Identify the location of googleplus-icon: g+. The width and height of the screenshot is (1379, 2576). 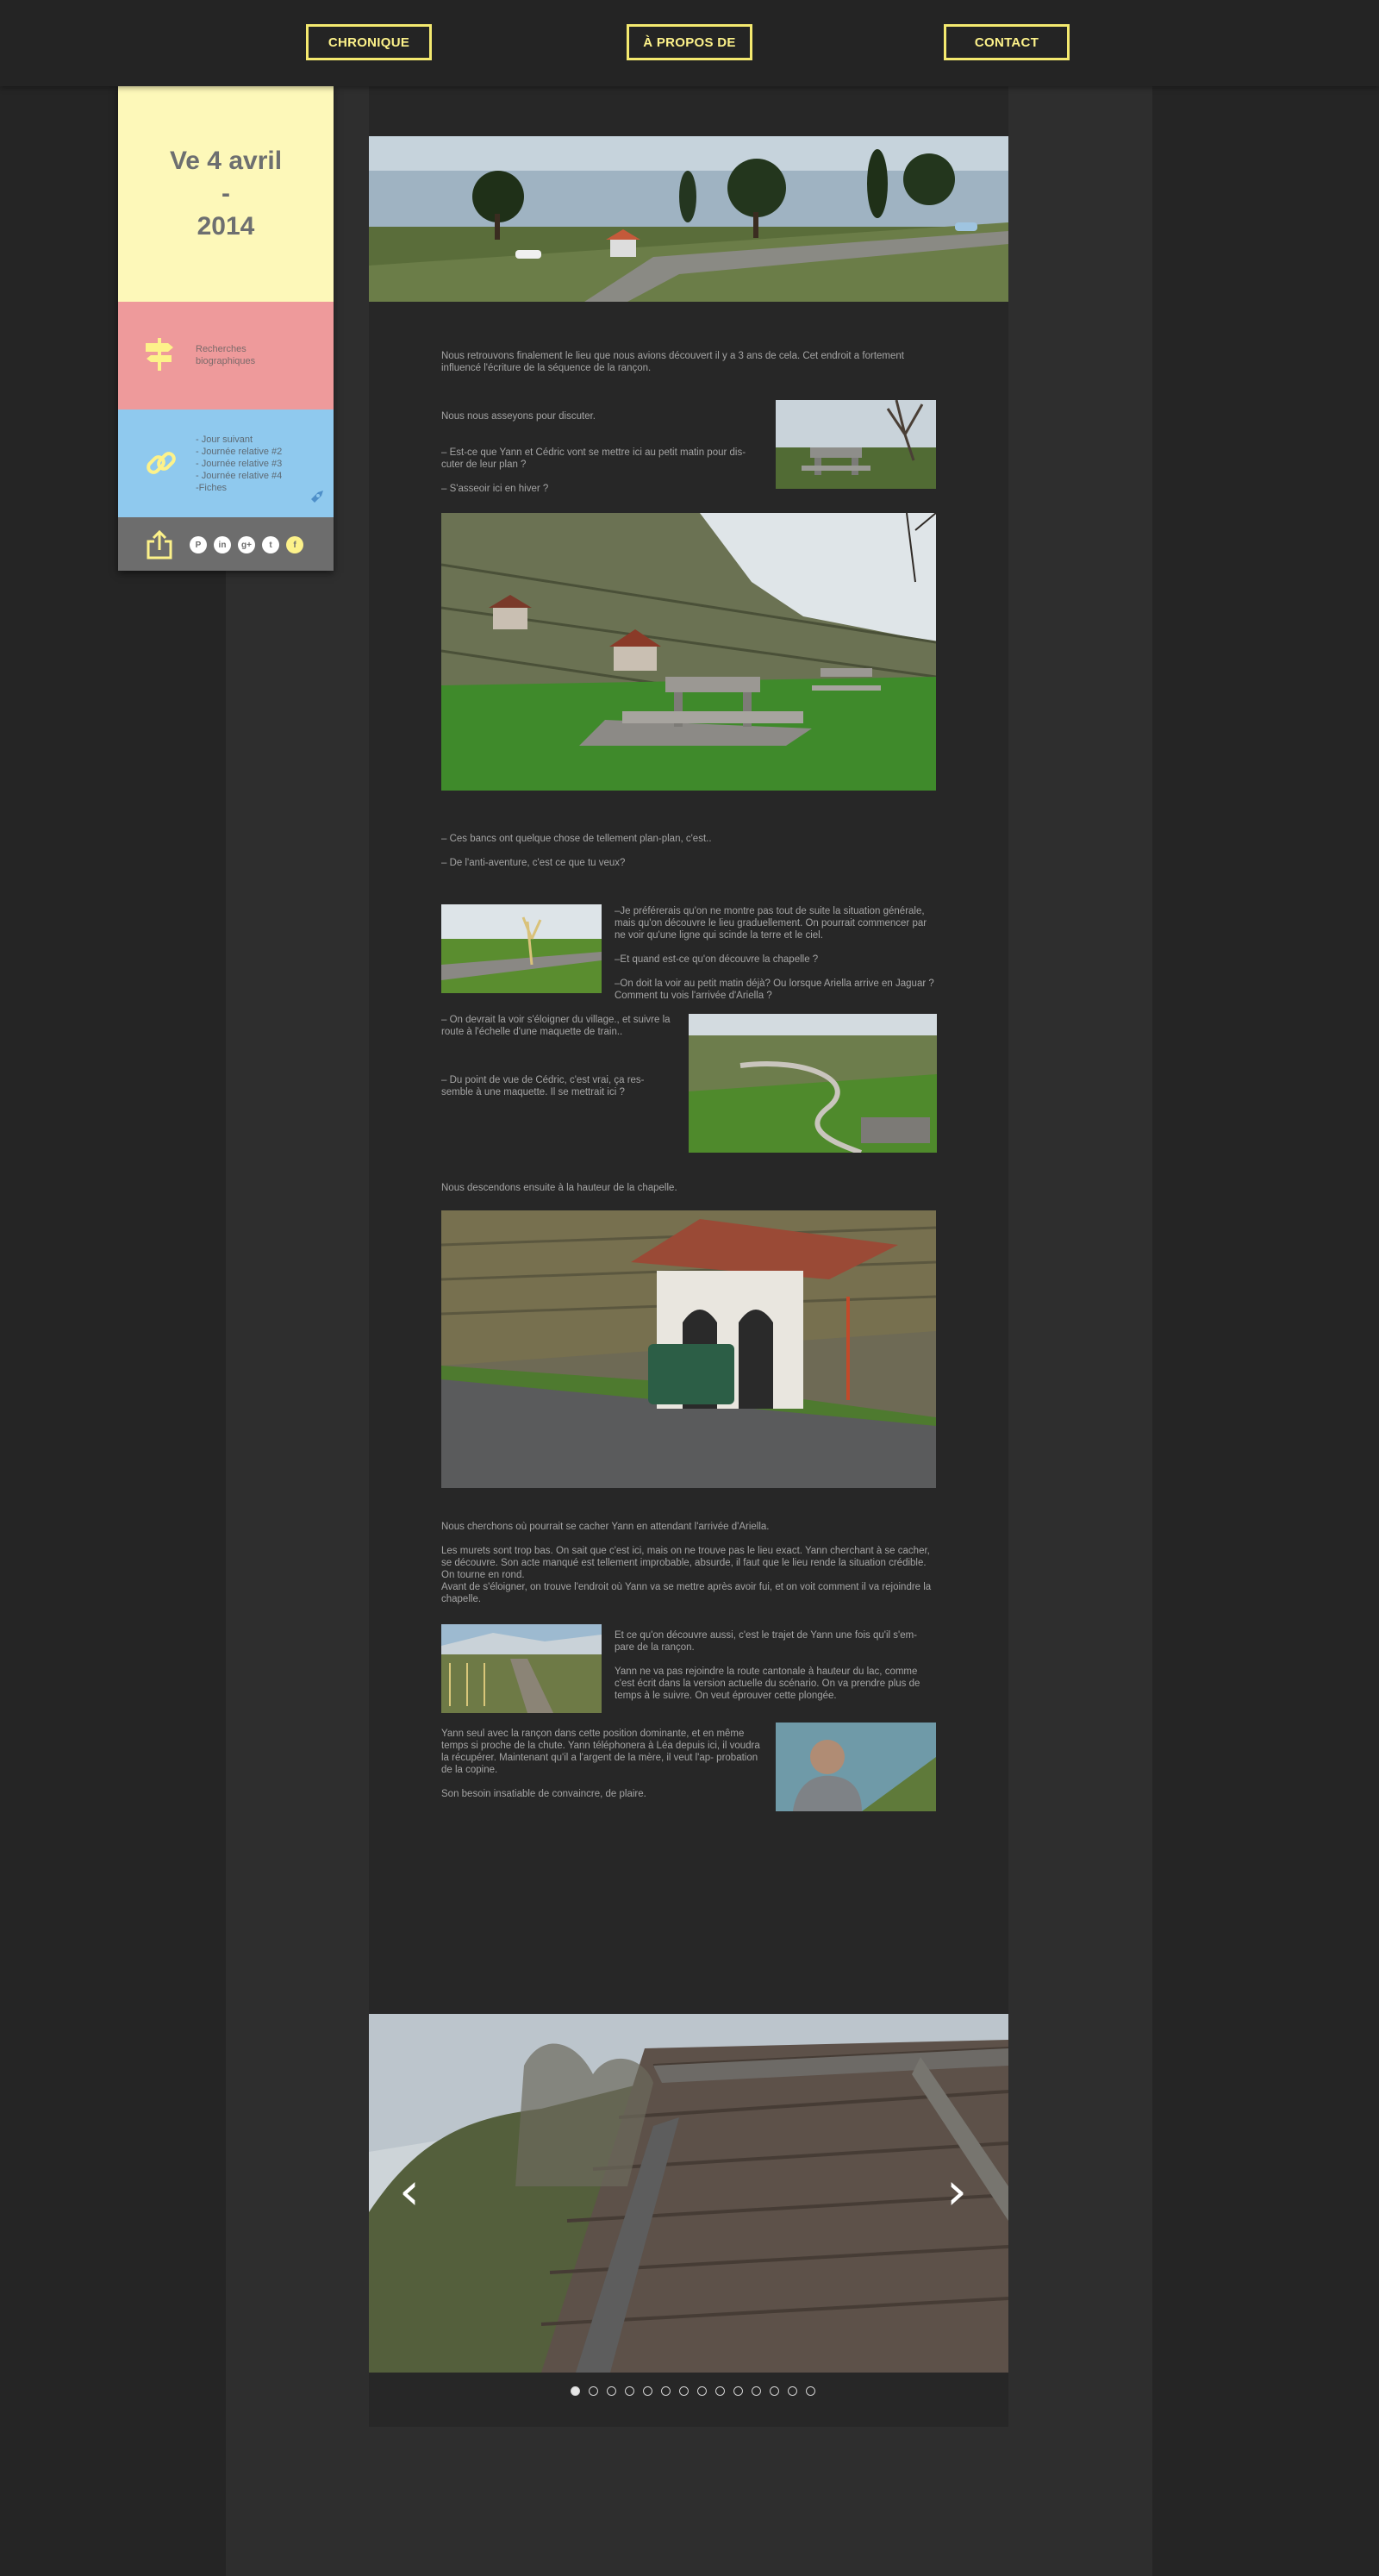
(246, 544).